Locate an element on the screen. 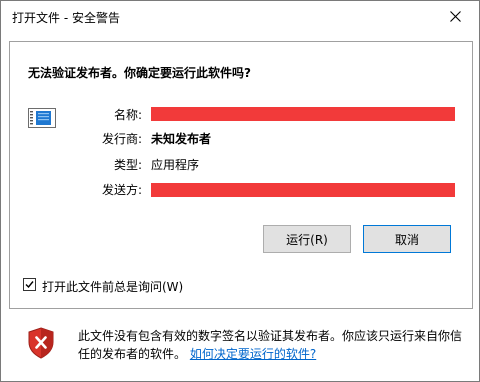 The height and width of the screenshot is (382, 480). always-ask-label: 打开此文件前总是询问(W) is located at coordinates (112, 286).